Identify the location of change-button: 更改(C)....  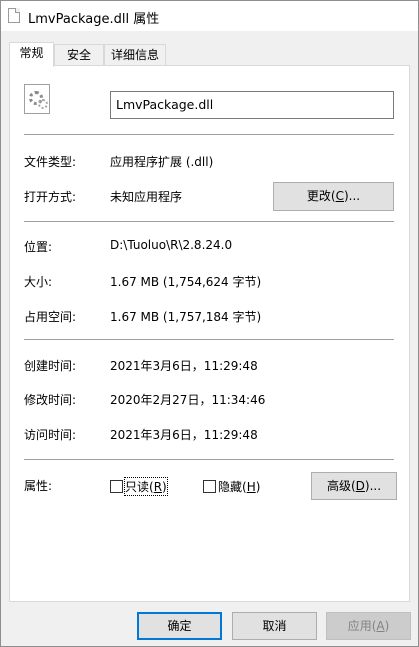
(333, 196).